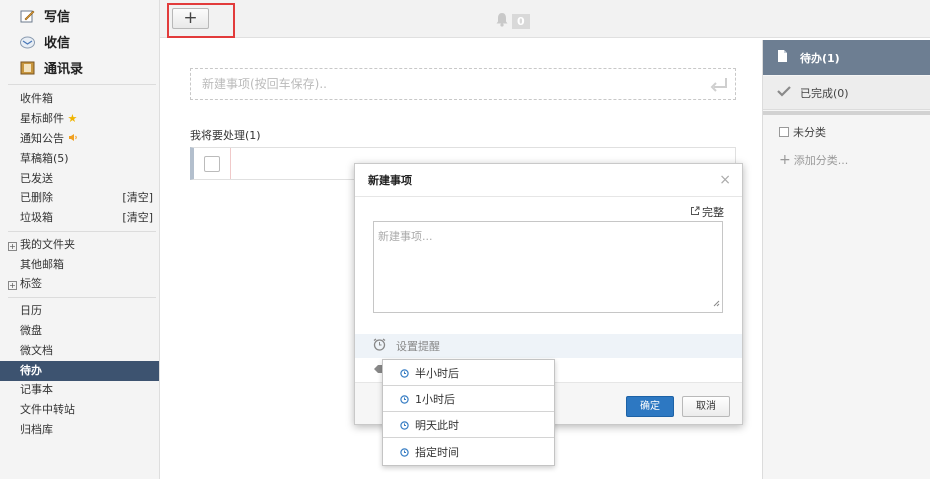 The height and width of the screenshot is (479, 930). What do you see at coordinates (468, 373) in the screenshot?
I see `reminder-option-half-hour: 半小时后` at bounding box center [468, 373].